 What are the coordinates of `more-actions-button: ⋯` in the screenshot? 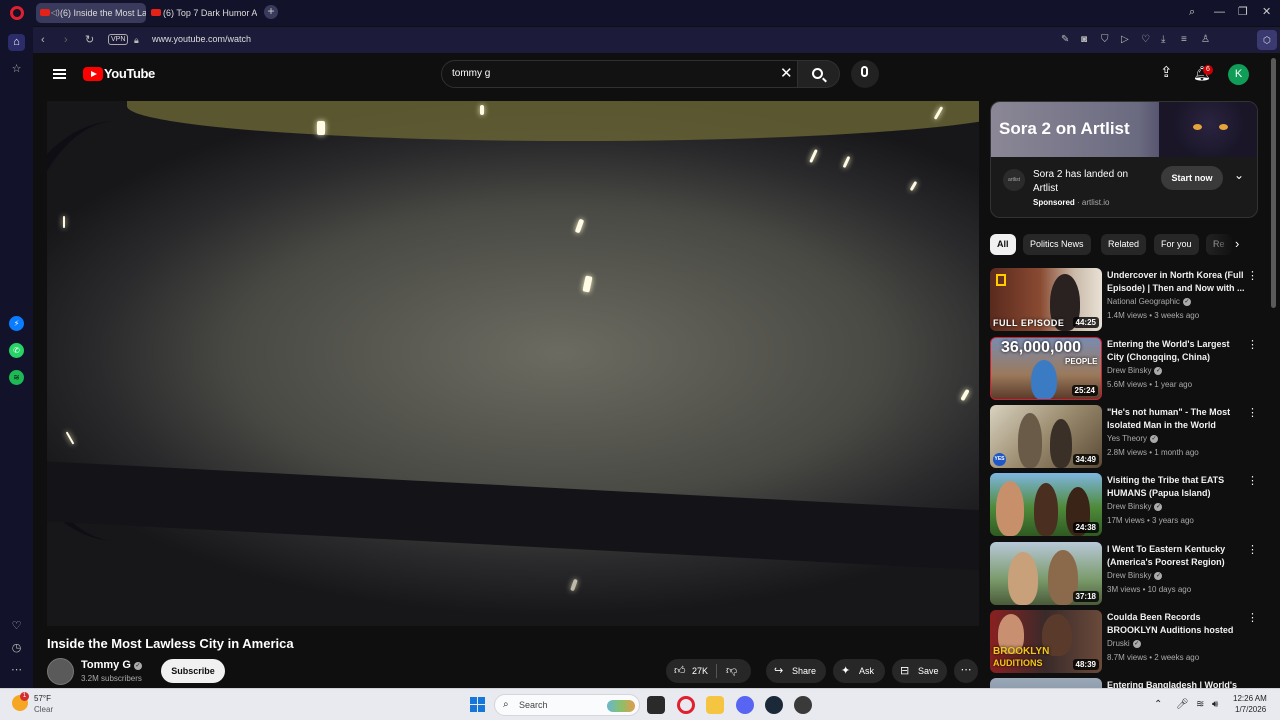 It's located at (966, 671).